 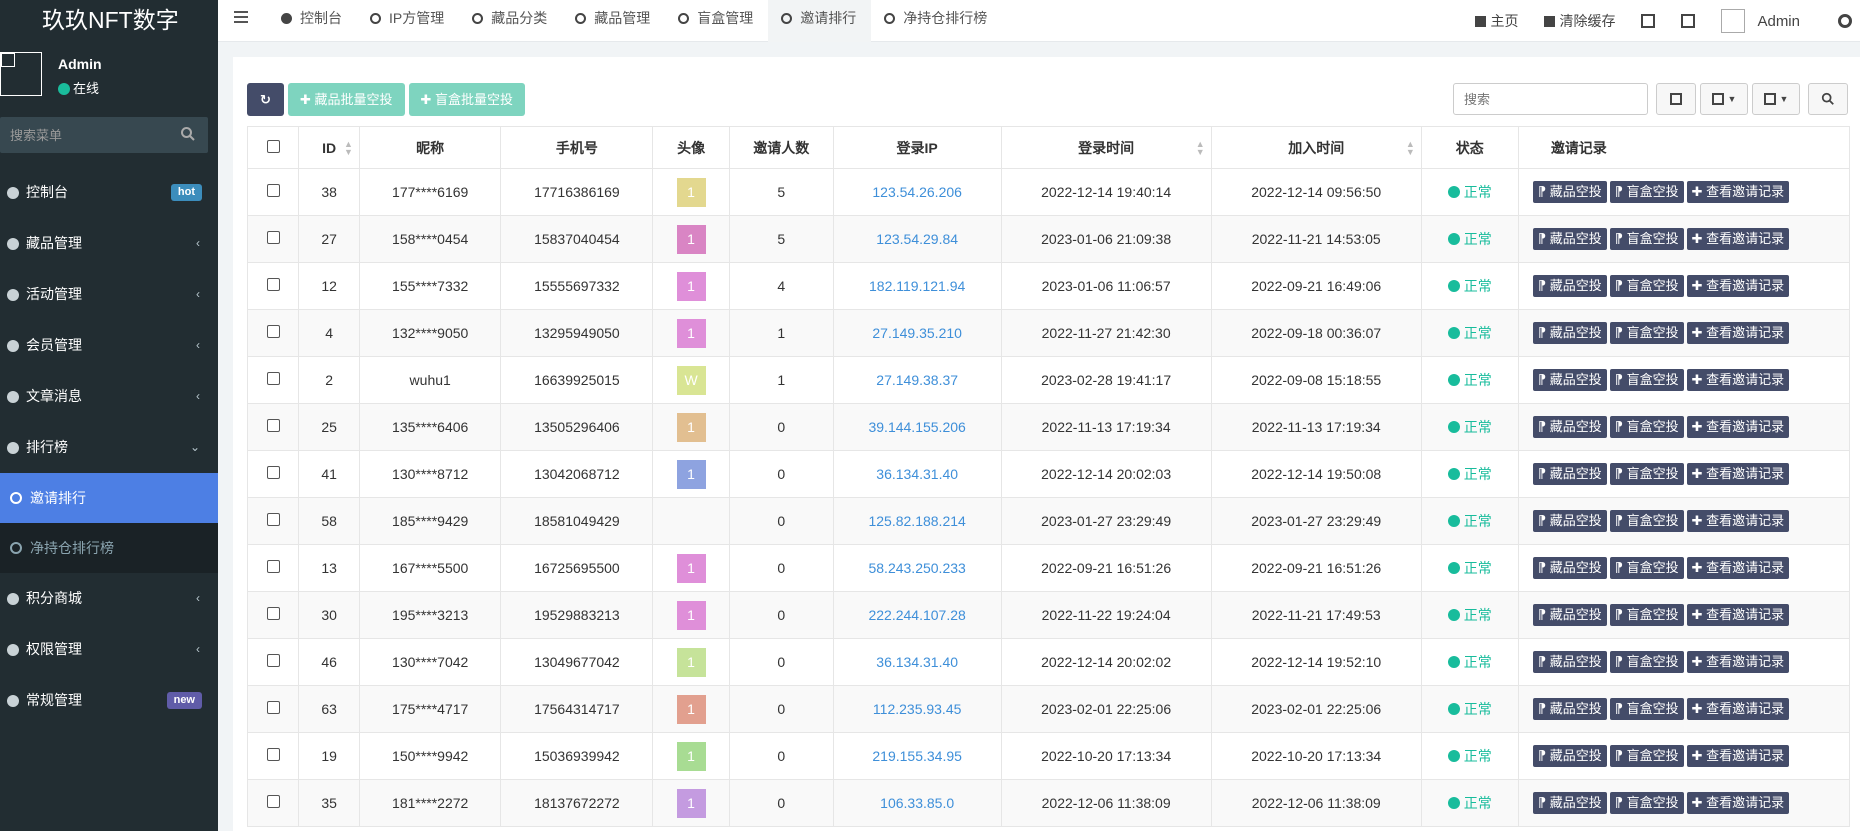 What do you see at coordinates (241, 19) in the screenshot?
I see `menu-toggle-icon` at bounding box center [241, 19].